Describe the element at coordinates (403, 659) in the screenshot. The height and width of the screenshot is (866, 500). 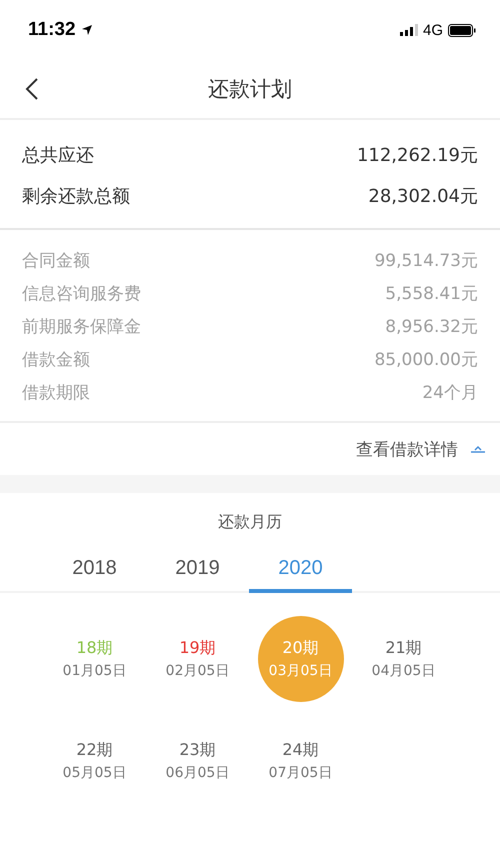
I see `period-item: 21期 04月05日` at that location.